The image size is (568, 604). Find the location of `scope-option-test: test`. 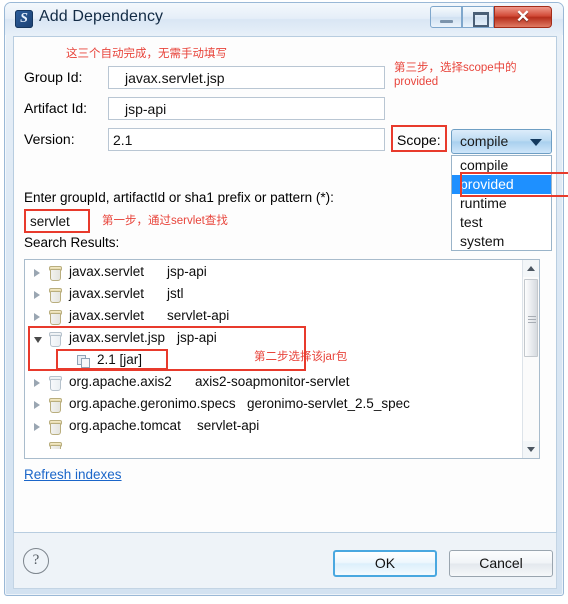

scope-option-test: test is located at coordinates (501, 222).